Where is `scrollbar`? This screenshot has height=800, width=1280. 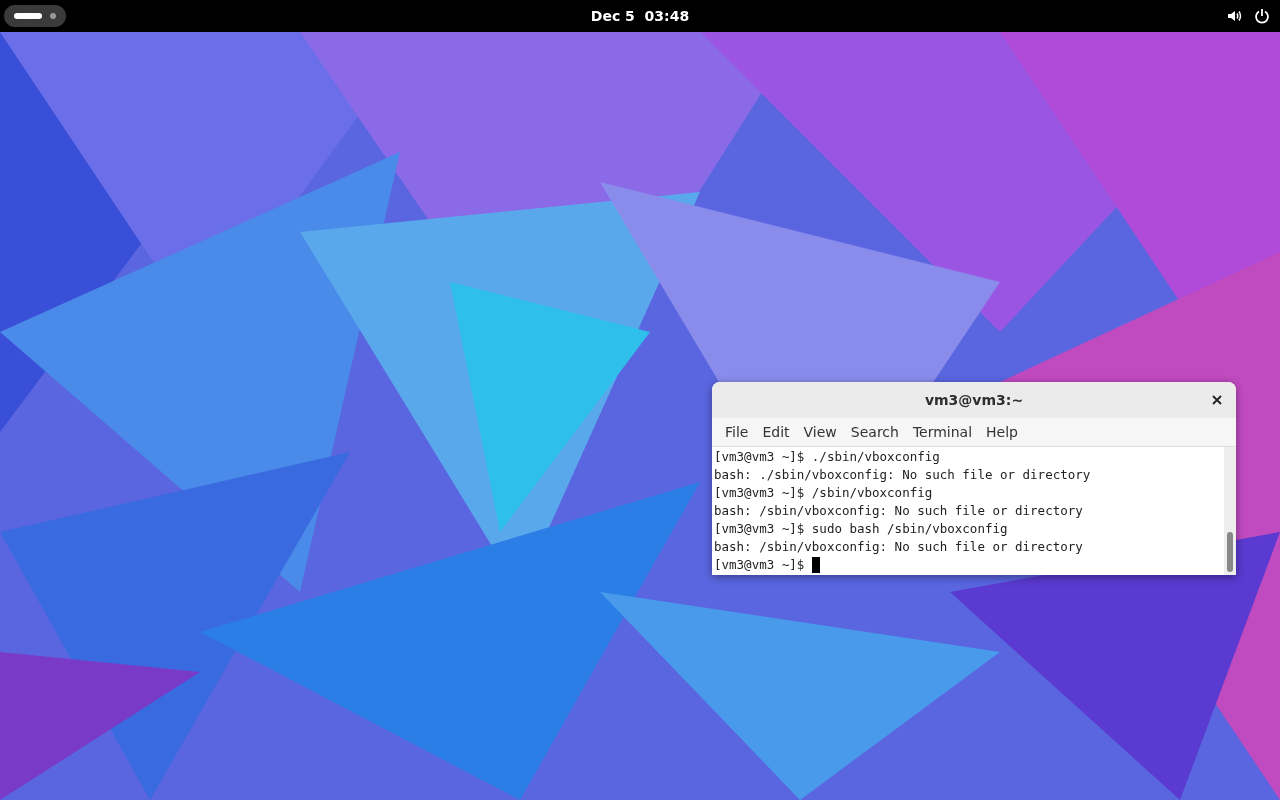
scrollbar is located at coordinates (1230, 511).